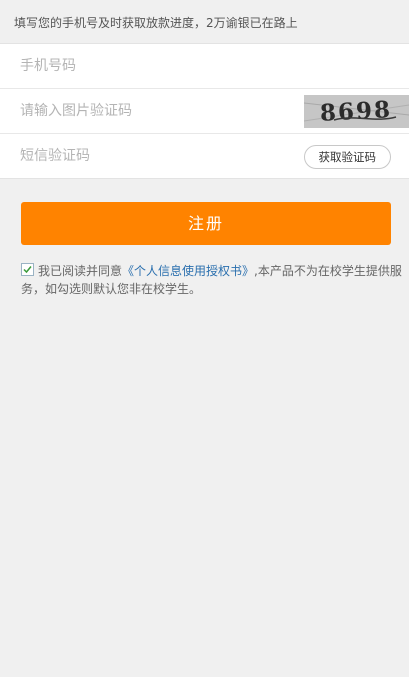 This screenshot has height=677, width=409. What do you see at coordinates (204, 156) in the screenshot?
I see `sms-row: 获取验证码` at bounding box center [204, 156].